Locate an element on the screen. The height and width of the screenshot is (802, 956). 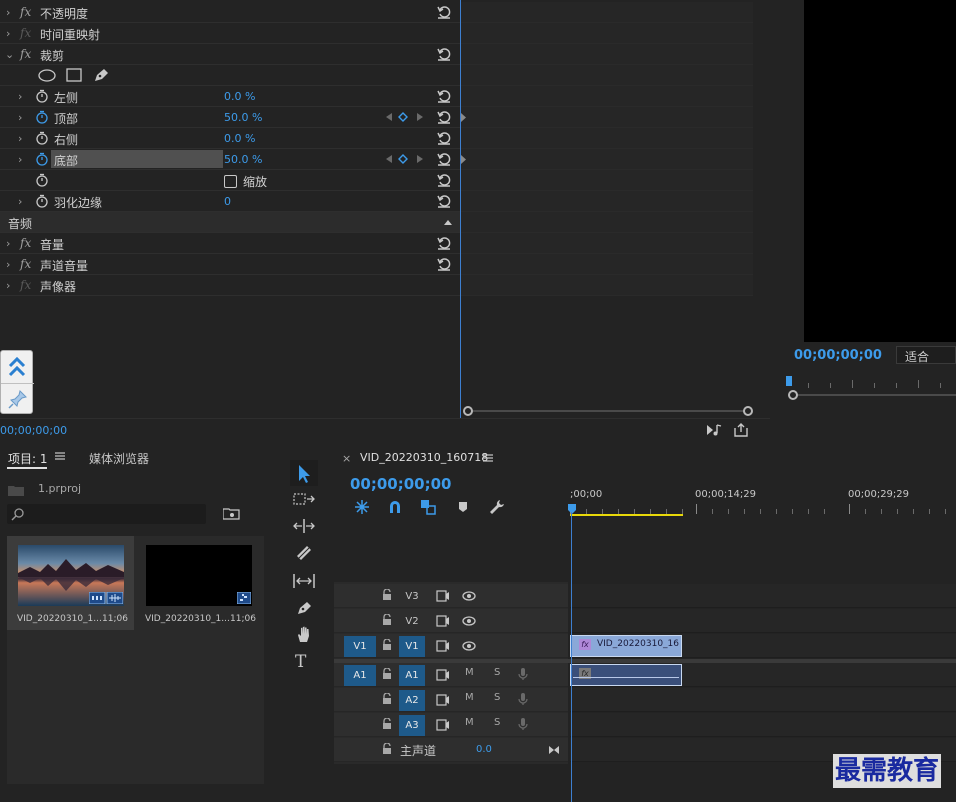
program-ruler is located at coordinates (871, 382).